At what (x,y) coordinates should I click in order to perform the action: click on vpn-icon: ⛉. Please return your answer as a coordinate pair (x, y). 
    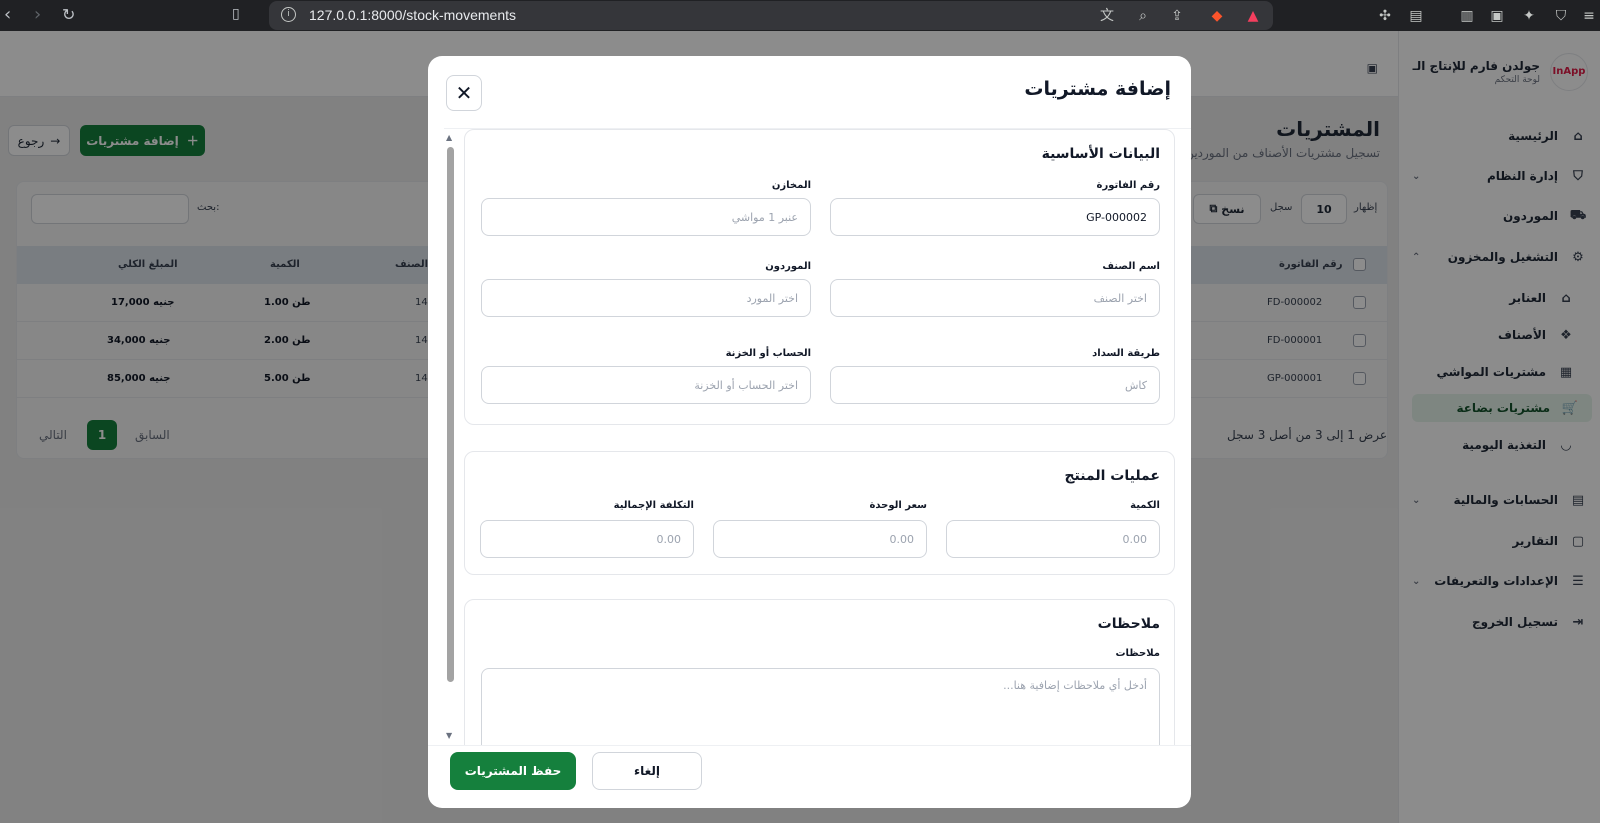
    Looking at the image, I should click on (1561, 16).